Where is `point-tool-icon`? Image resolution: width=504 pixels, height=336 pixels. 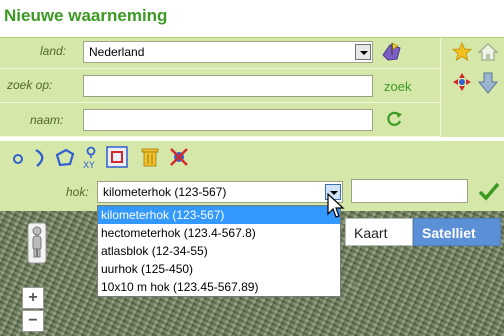
point-tool-icon is located at coordinates (18, 159).